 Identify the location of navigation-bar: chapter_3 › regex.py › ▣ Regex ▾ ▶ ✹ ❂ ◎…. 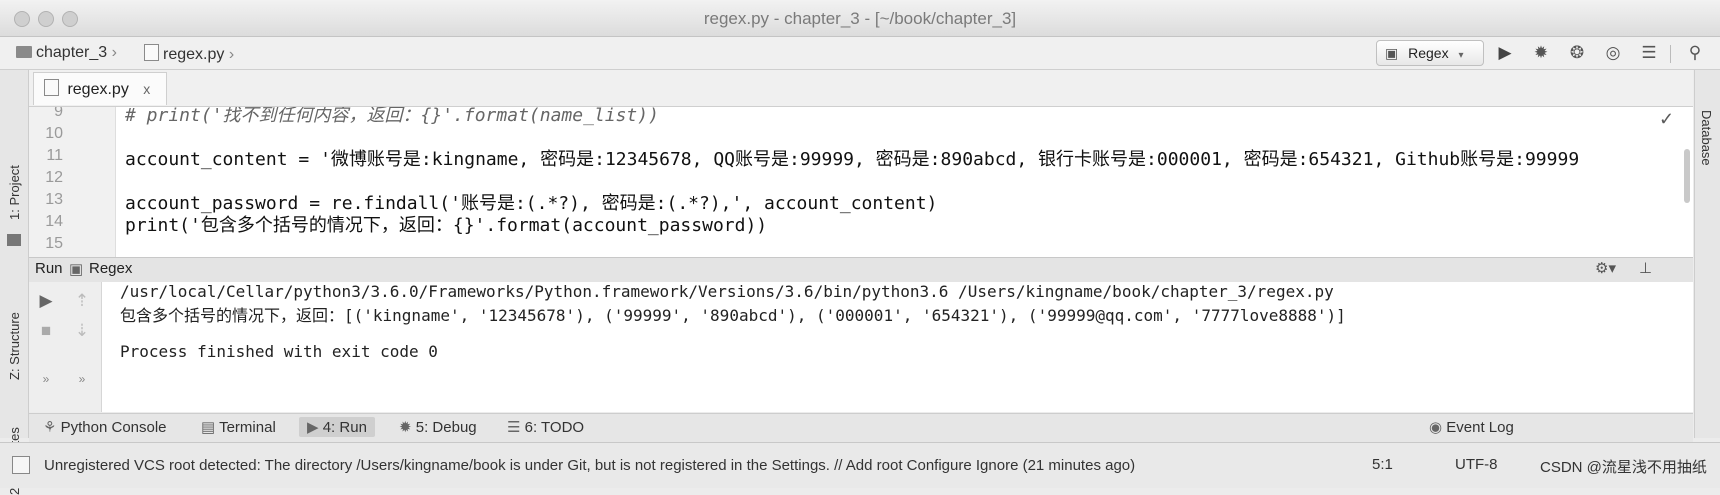
(860, 53).